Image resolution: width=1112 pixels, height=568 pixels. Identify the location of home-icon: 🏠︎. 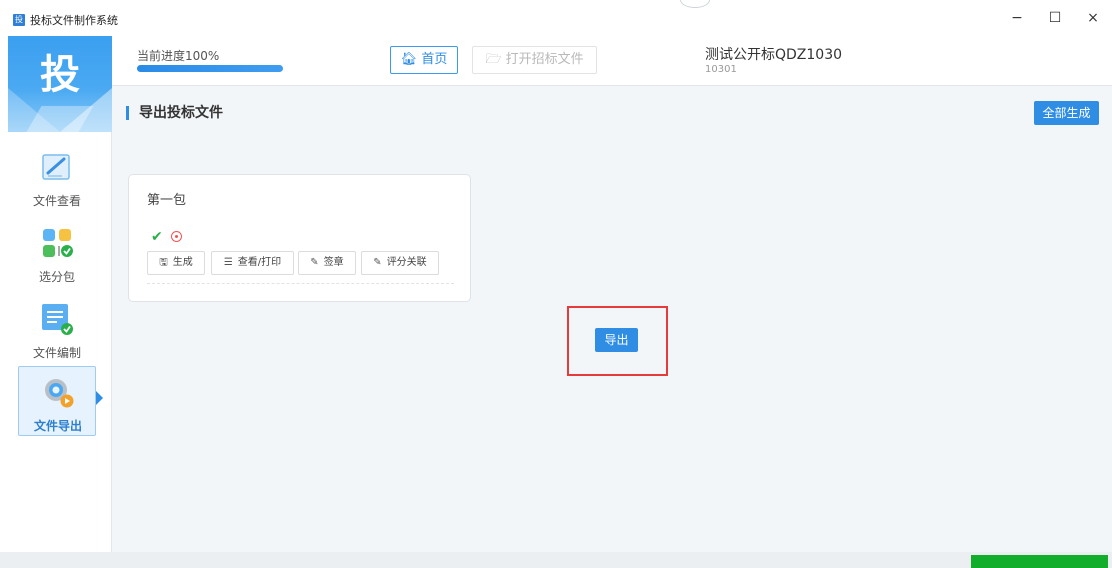
(409, 59).